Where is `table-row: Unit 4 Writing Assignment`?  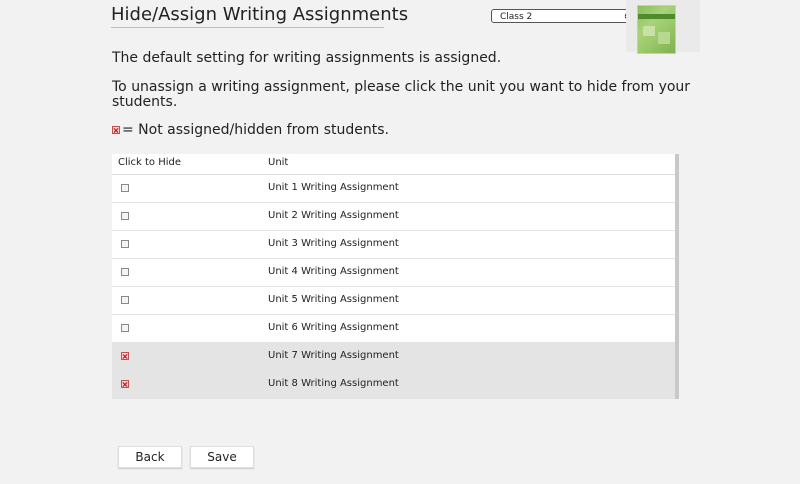 table-row: Unit 4 Writing Assignment is located at coordinates (393, 273).